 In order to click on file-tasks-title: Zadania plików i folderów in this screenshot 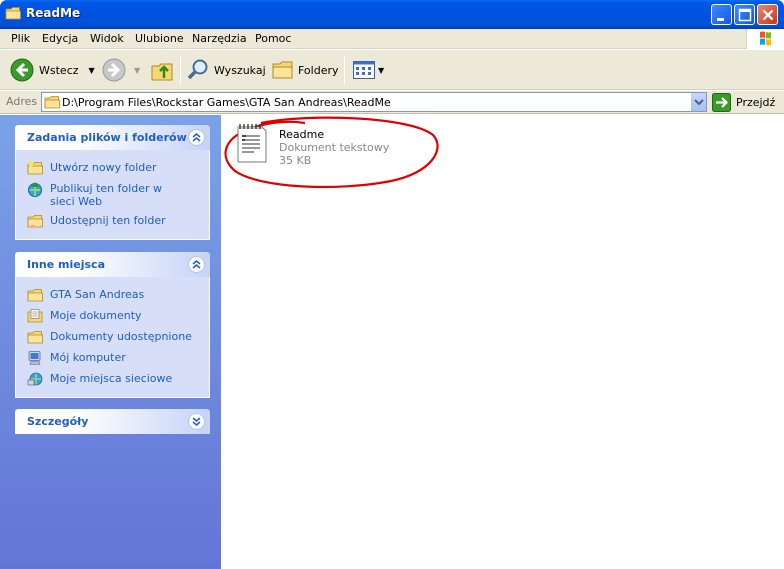, I will do `click(107, 137)`.